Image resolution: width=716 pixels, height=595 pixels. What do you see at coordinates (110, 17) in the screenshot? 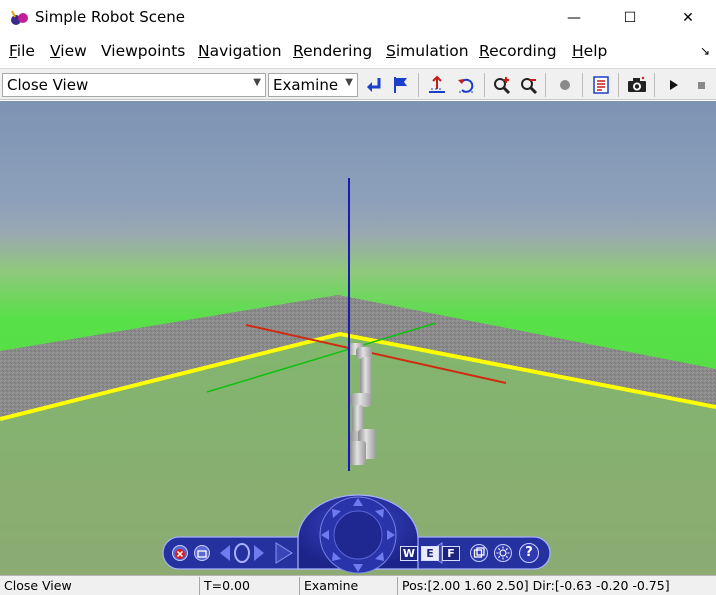
I see `window-title: Simple Robot Scene` at bounding box center [110, 17].